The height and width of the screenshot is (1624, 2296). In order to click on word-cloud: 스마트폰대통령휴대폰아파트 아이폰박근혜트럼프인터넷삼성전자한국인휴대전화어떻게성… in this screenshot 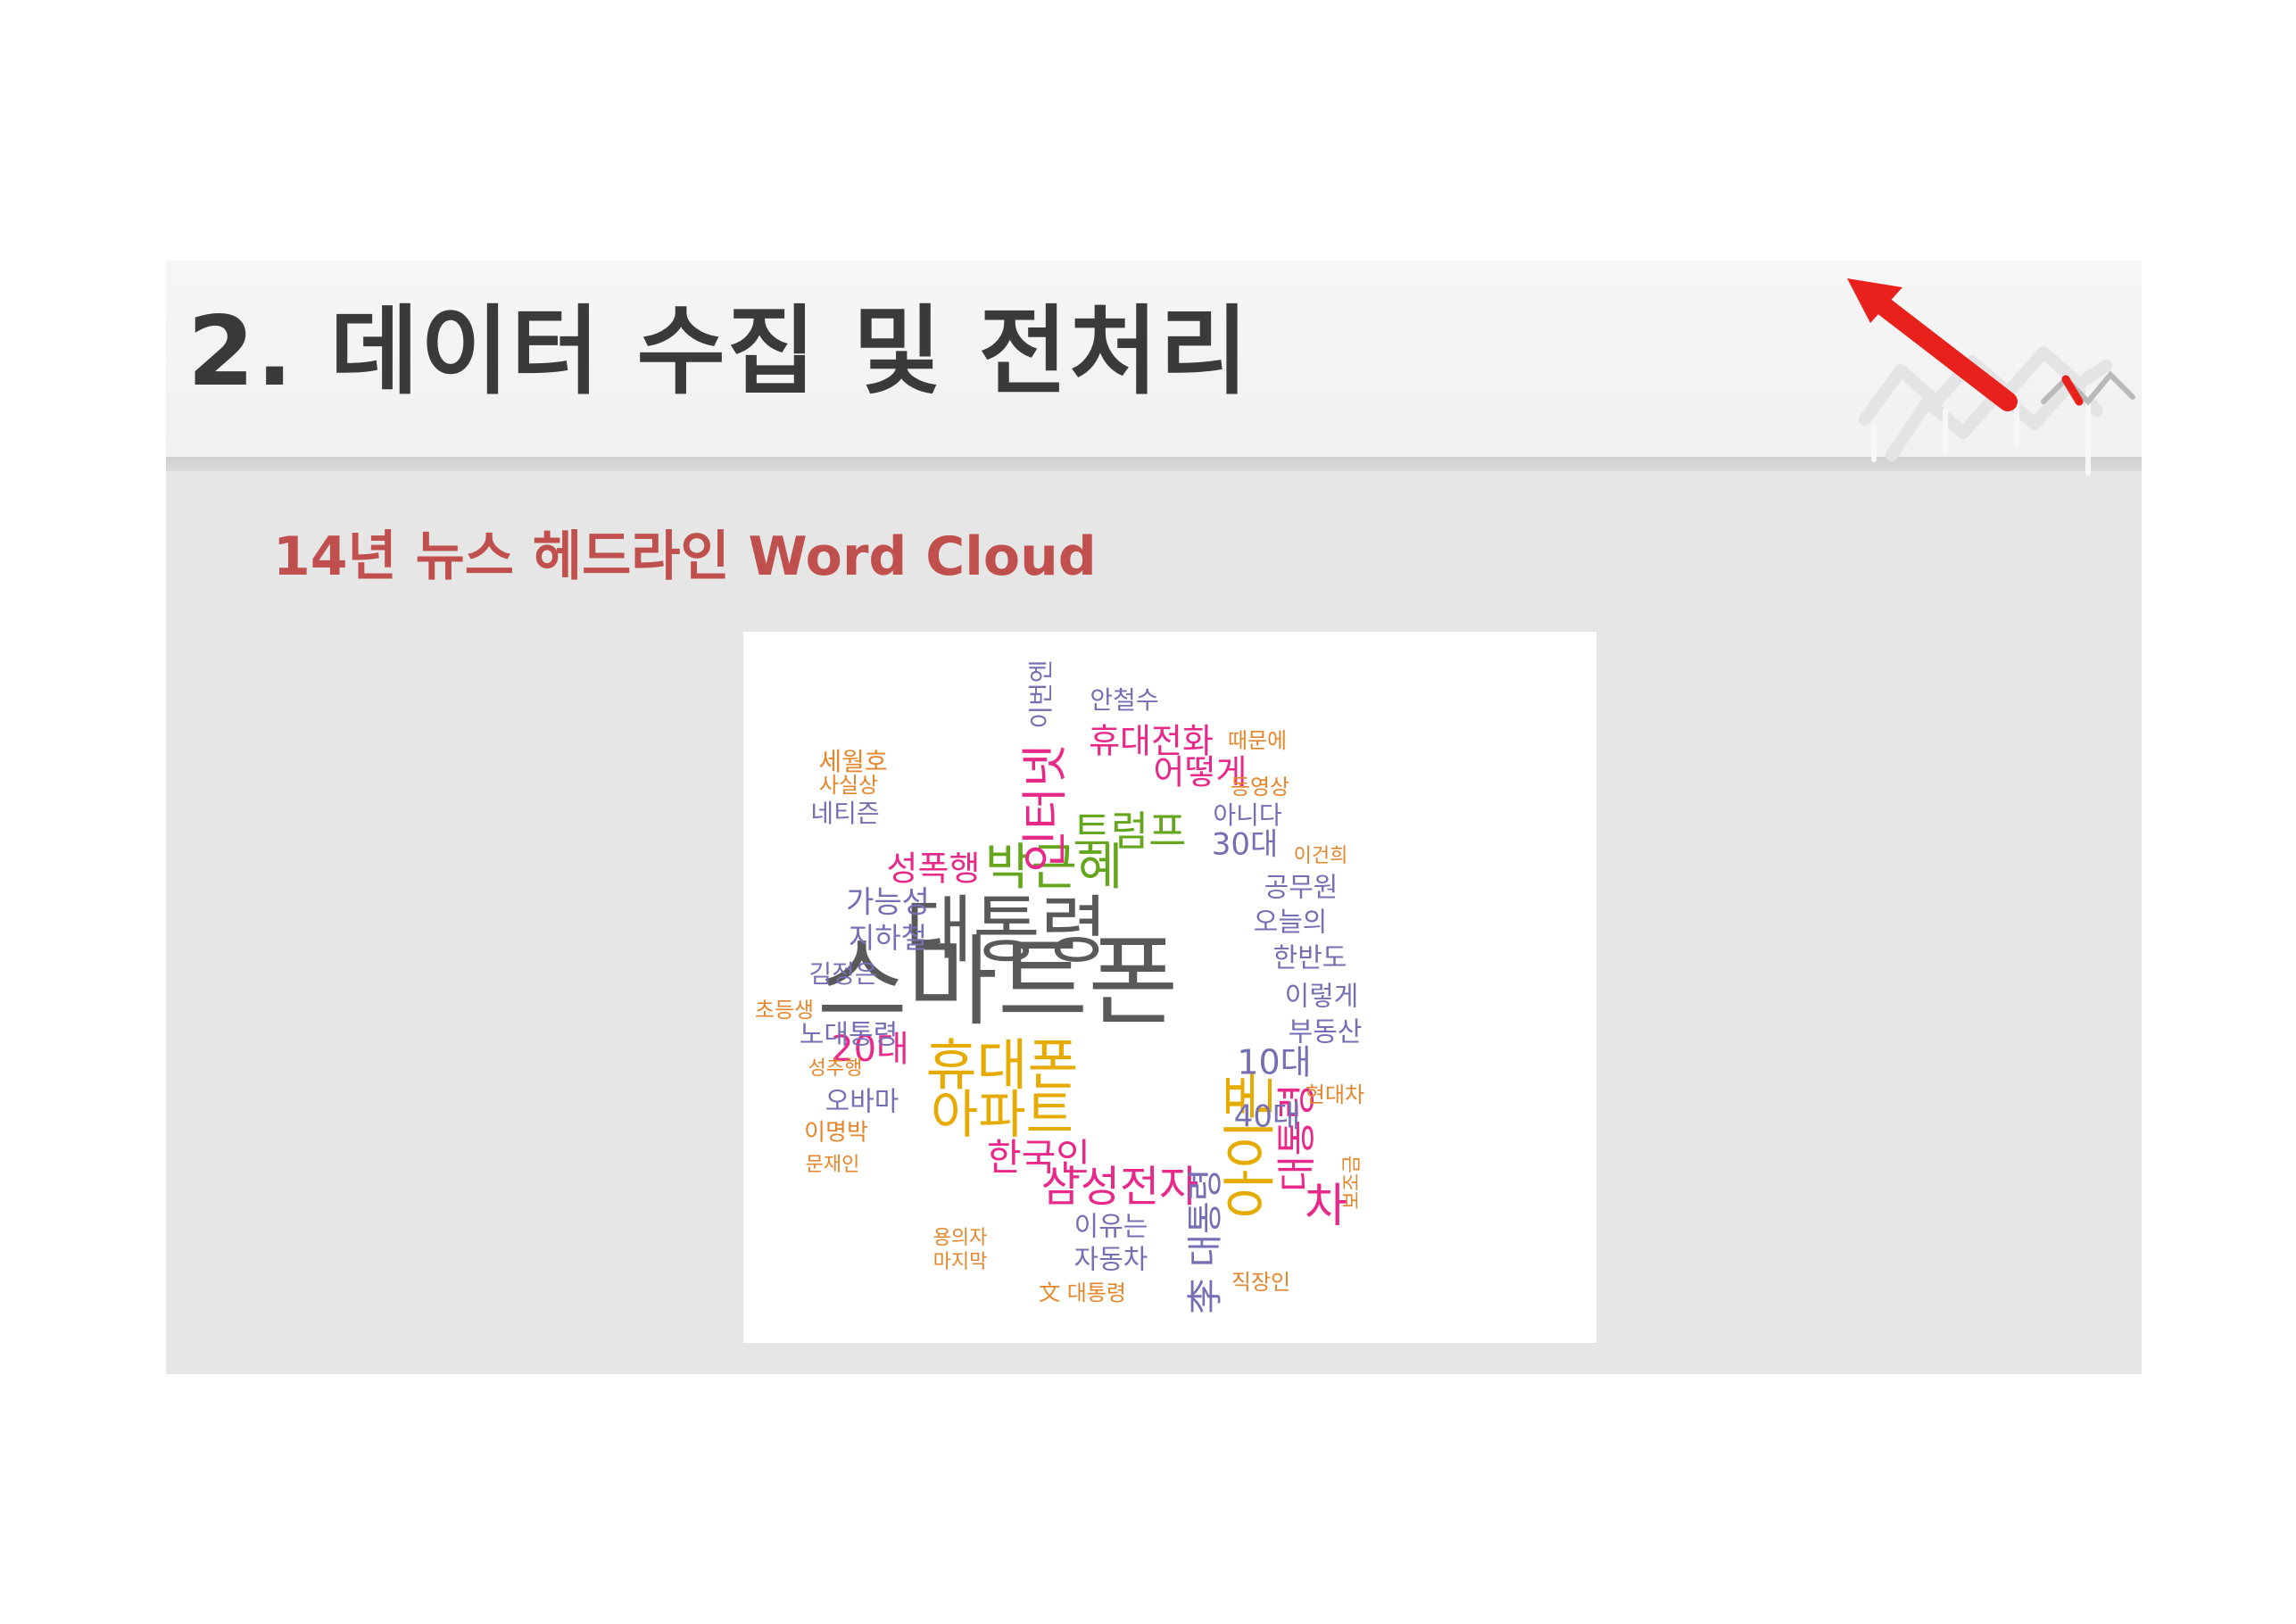, I will do `click(1059, 986)`.